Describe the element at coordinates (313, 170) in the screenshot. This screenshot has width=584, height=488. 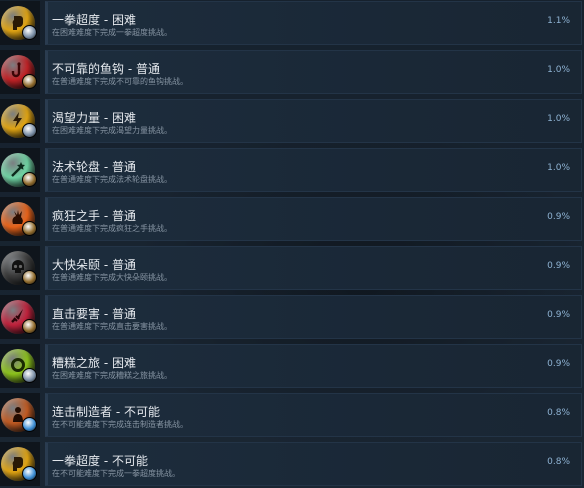
I see `achievement-panel: 法术轮盘 - 普通 在普通难度下完成法术轮盘挑战。 1.0%` at that location.